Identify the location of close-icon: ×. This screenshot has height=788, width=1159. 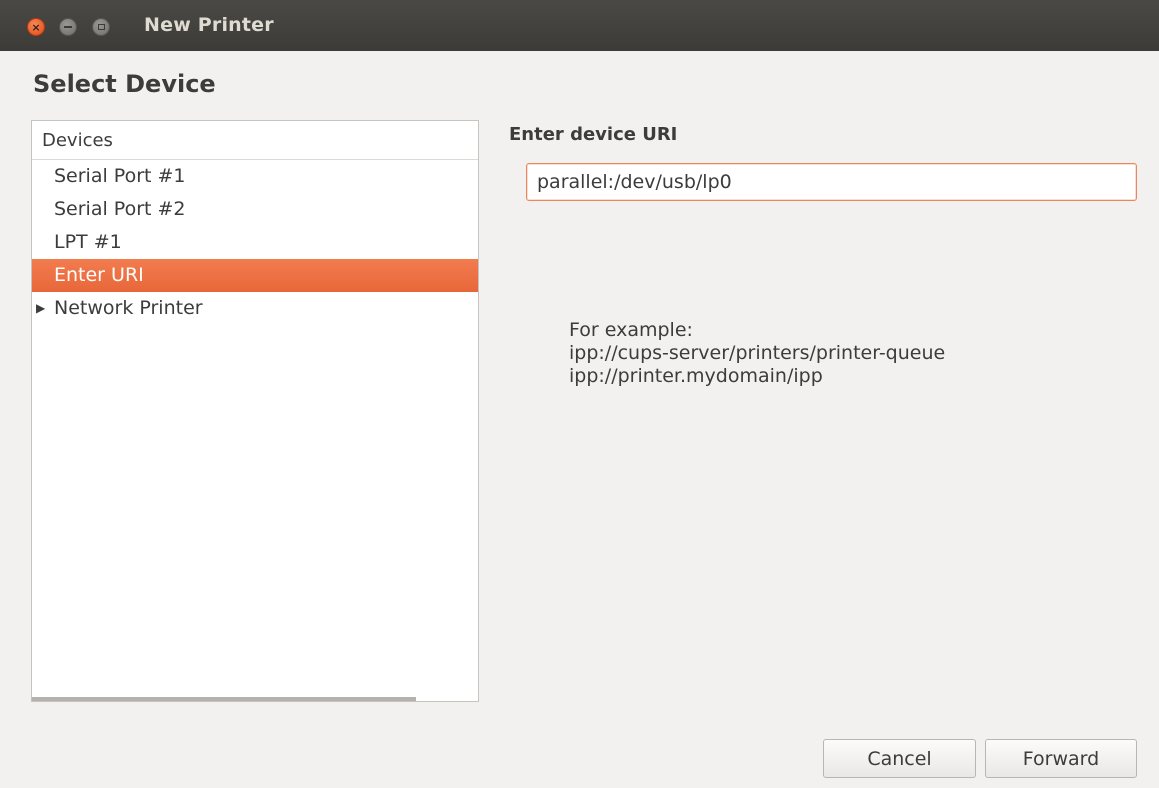
(36, 27).